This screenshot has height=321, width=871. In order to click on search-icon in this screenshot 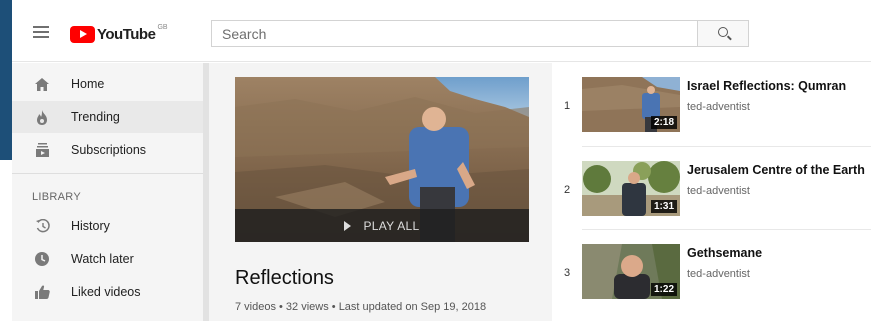, I will do `click(723, 32)`.